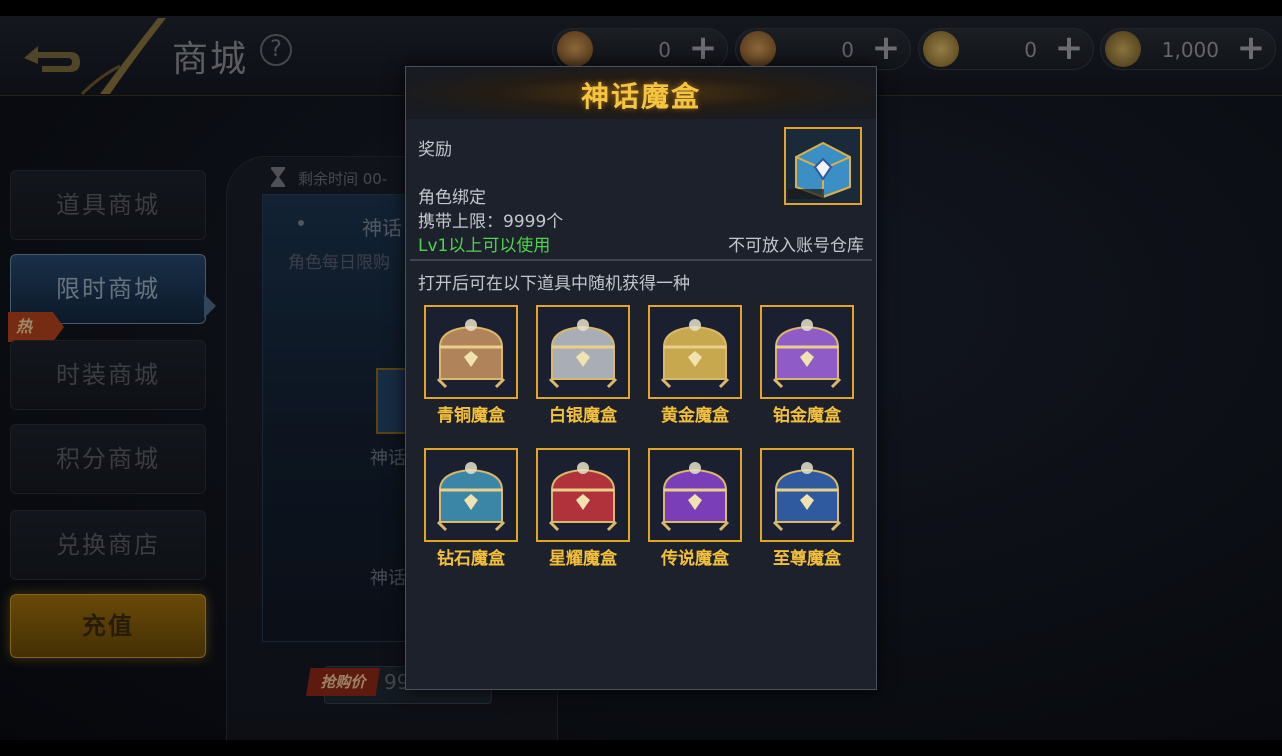 Image resolution: width=1282 pixels, height=756 pixels. I want to click on gold-chest-icon, so click(695, 352).